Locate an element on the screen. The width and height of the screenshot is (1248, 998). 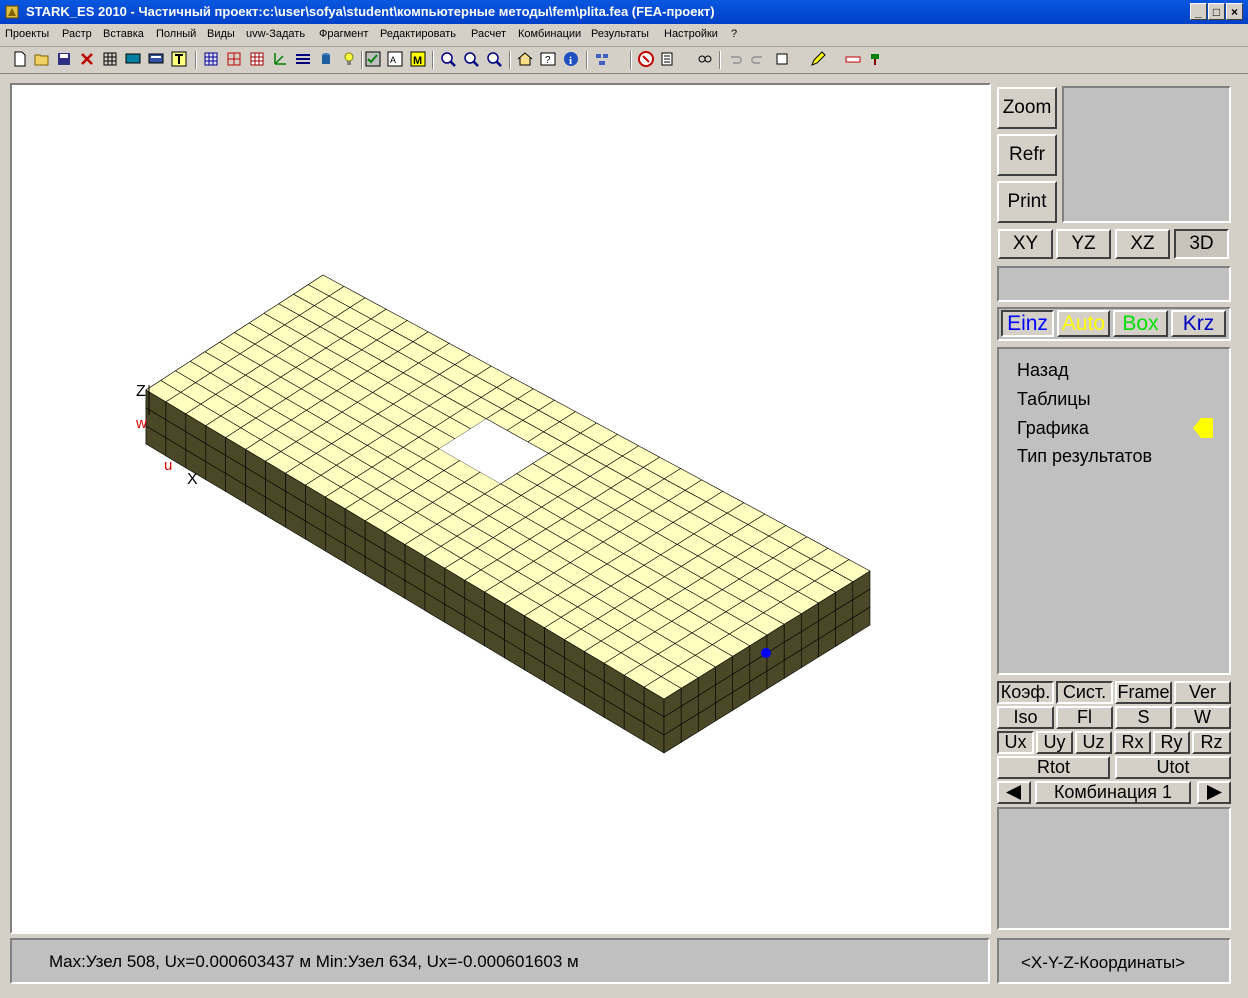
bulb-icon is located at coordinates (349, 59).